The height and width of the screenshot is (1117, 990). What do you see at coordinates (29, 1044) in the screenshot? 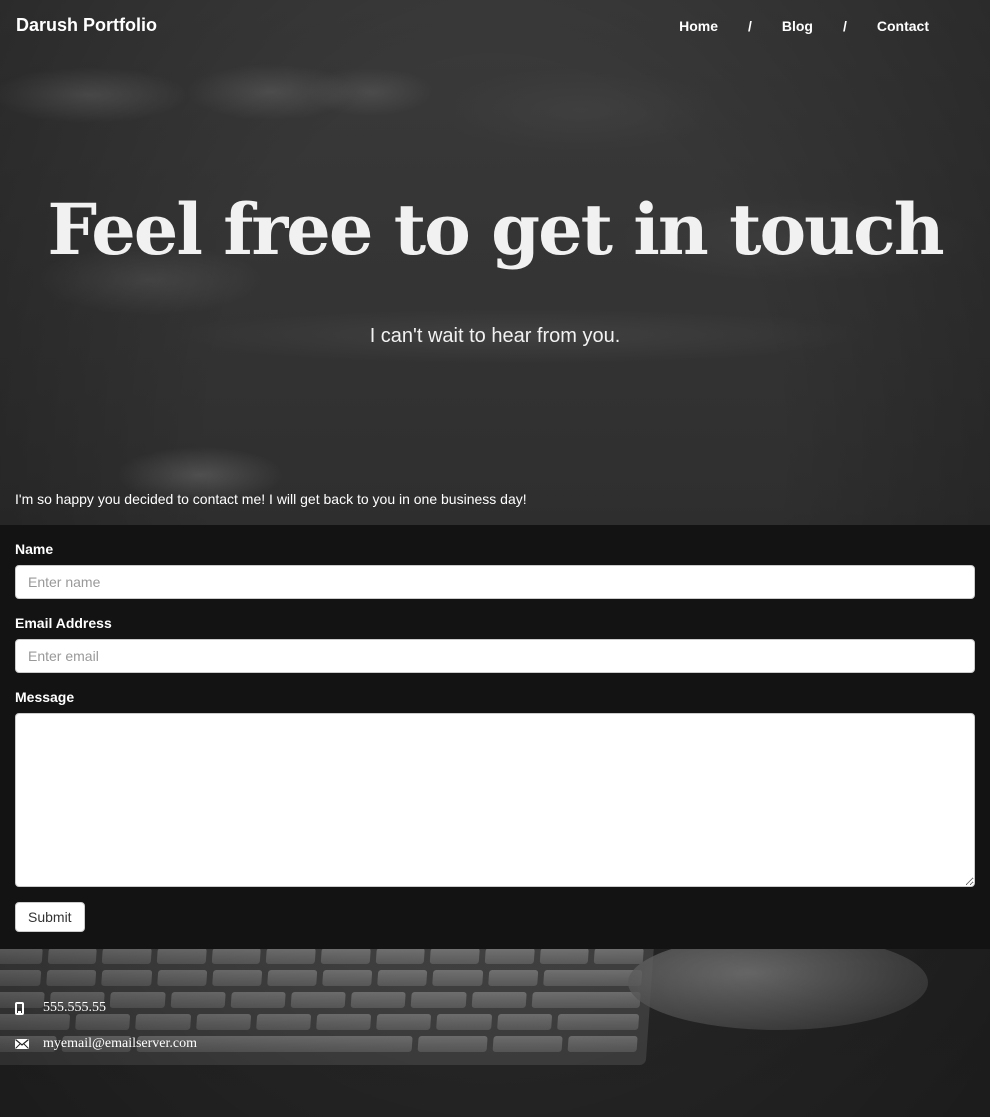
I see `envelope-icon` at bounding box center [29, 1044].